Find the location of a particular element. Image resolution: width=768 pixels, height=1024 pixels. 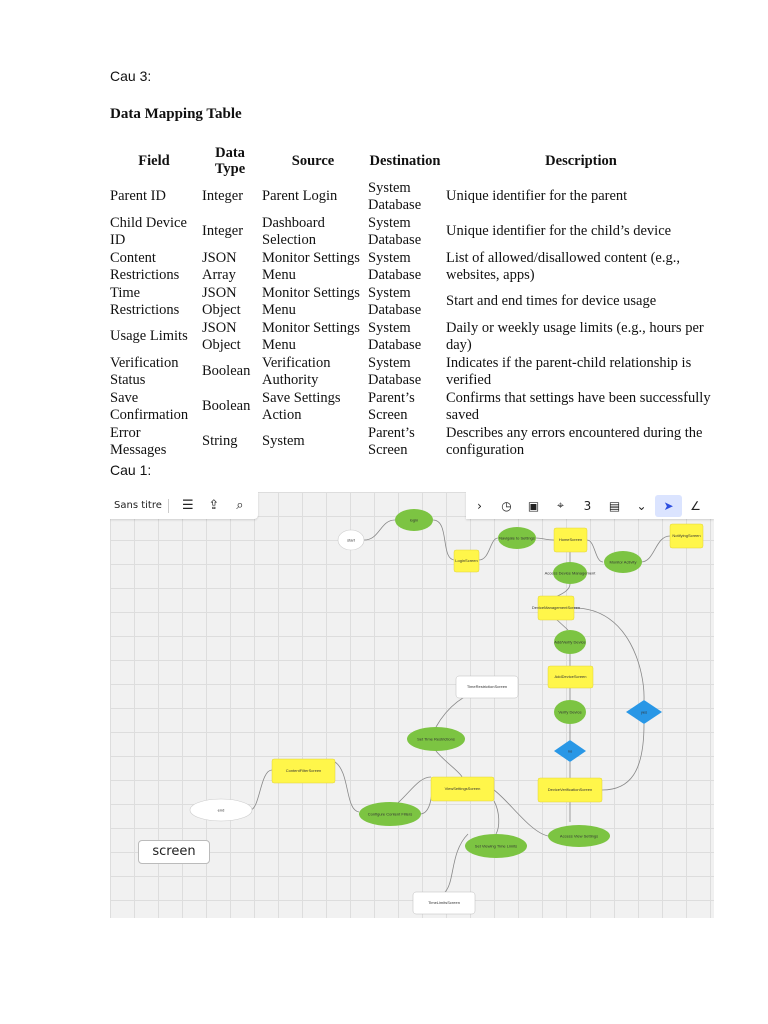

node-configure-label: Configure Content Filters is located at coordinates (390, 814).